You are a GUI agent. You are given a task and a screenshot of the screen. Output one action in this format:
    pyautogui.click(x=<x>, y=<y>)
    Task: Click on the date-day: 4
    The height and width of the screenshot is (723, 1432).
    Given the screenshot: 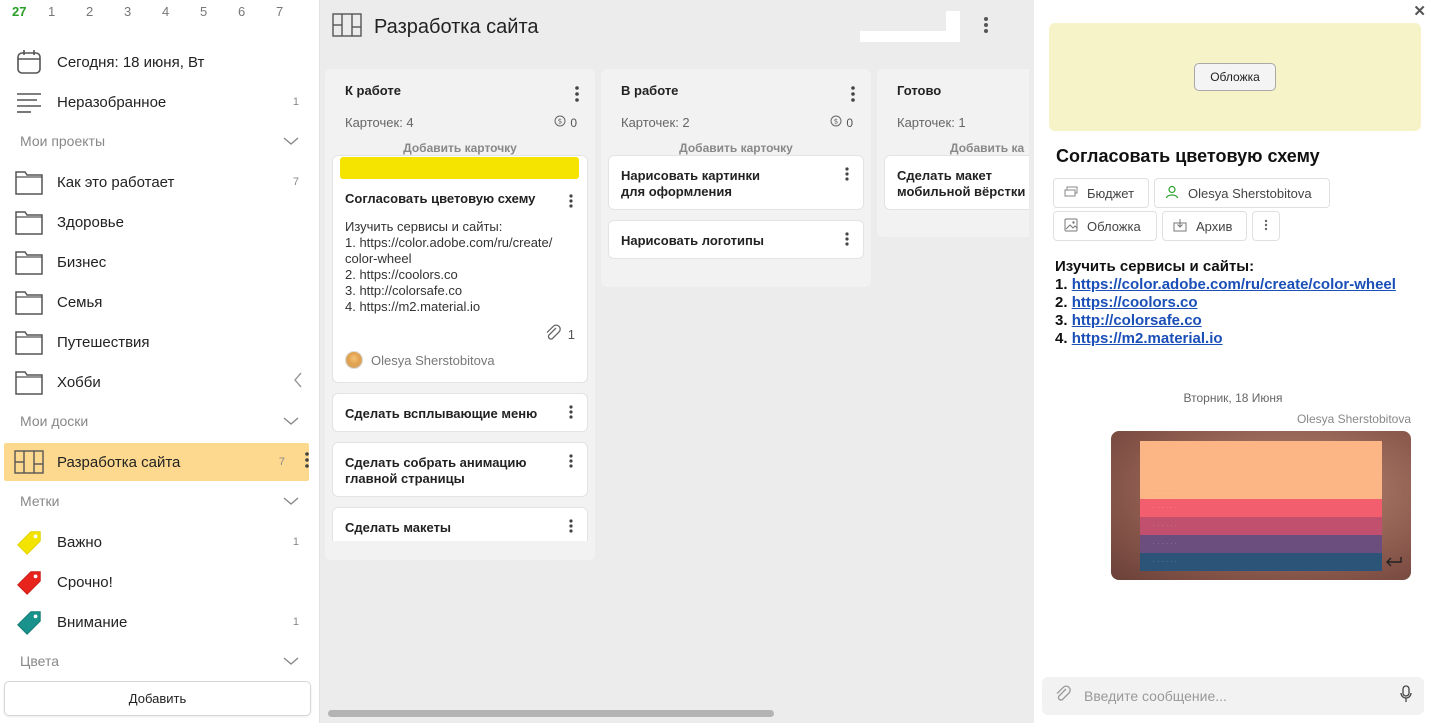 What is the action you would take?
    pyautogui.click(x=181, y=11)
    